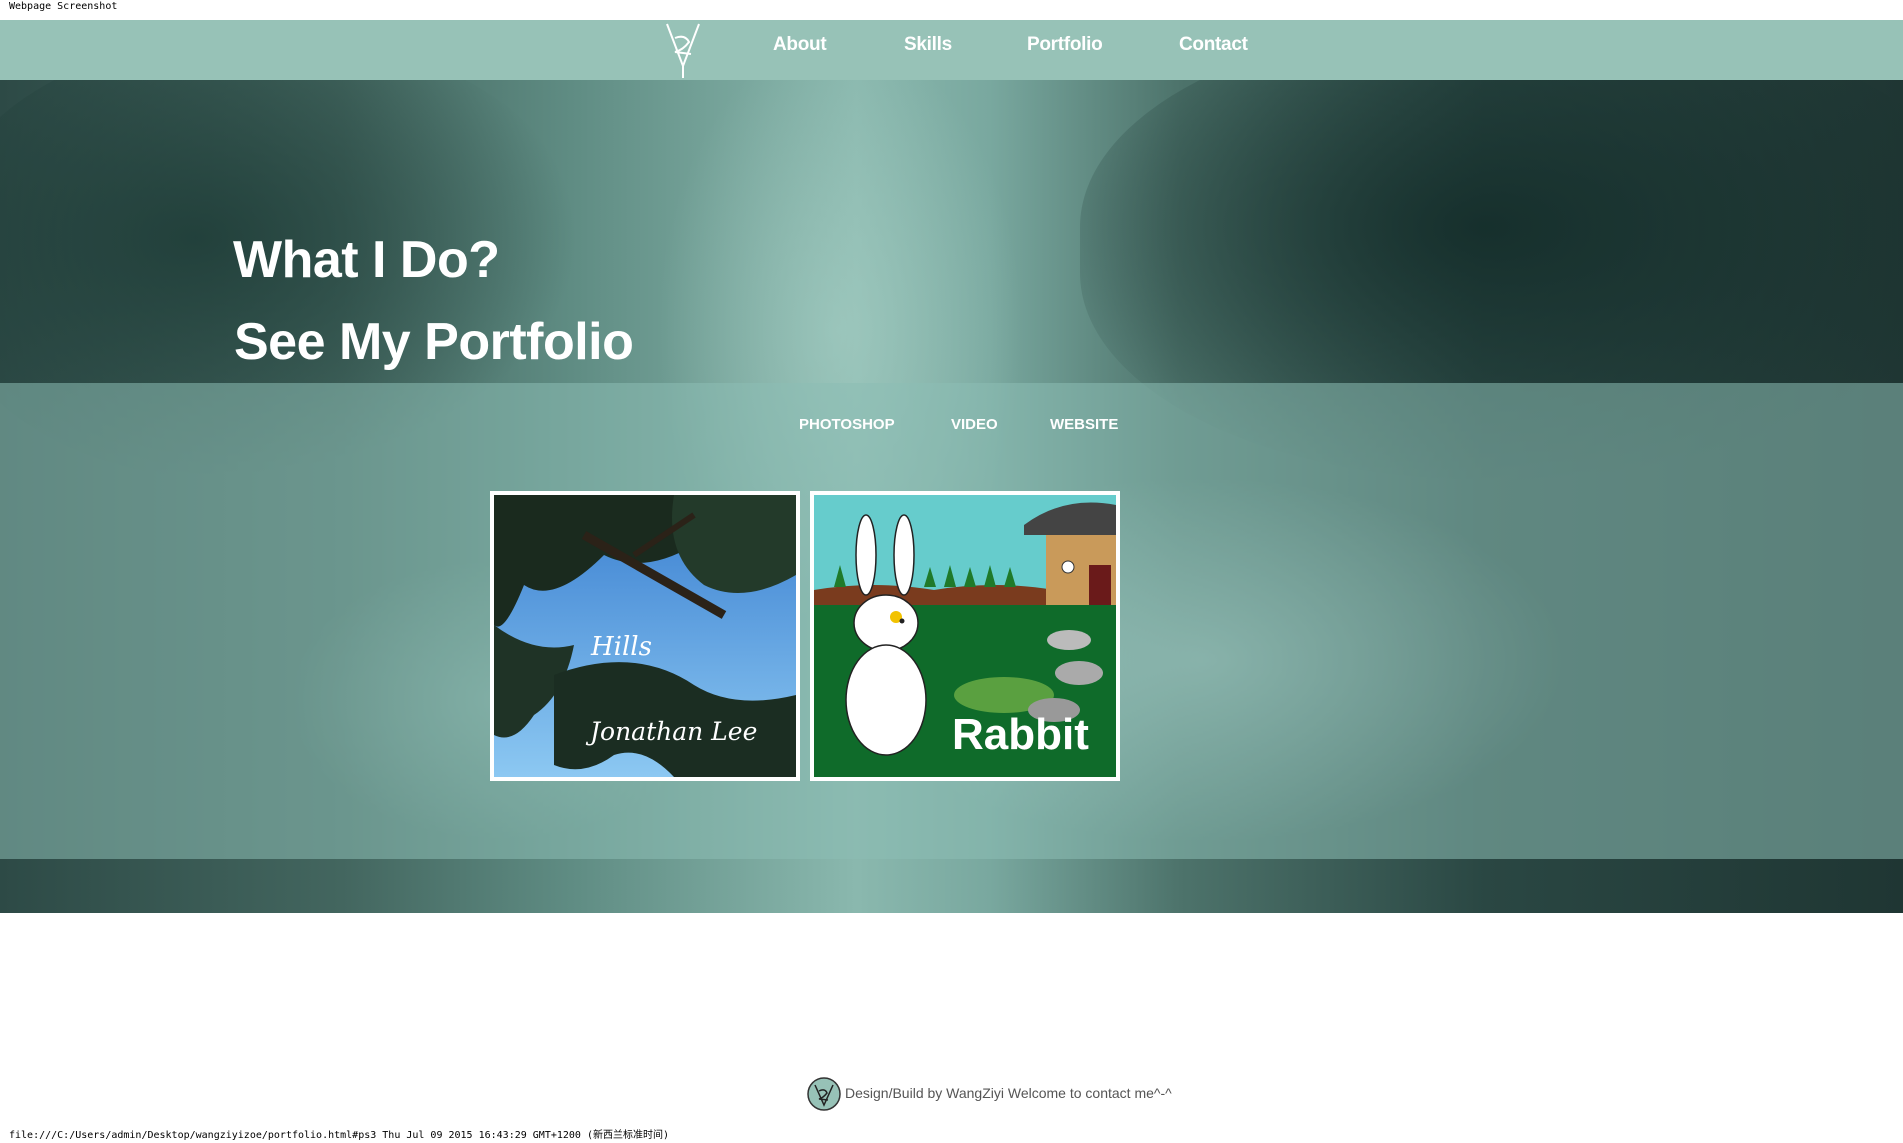 Image resolution: width=1903 pixels, height=1143 pixels. I want to click on nav-contact: Contact, so click(1213, 45).